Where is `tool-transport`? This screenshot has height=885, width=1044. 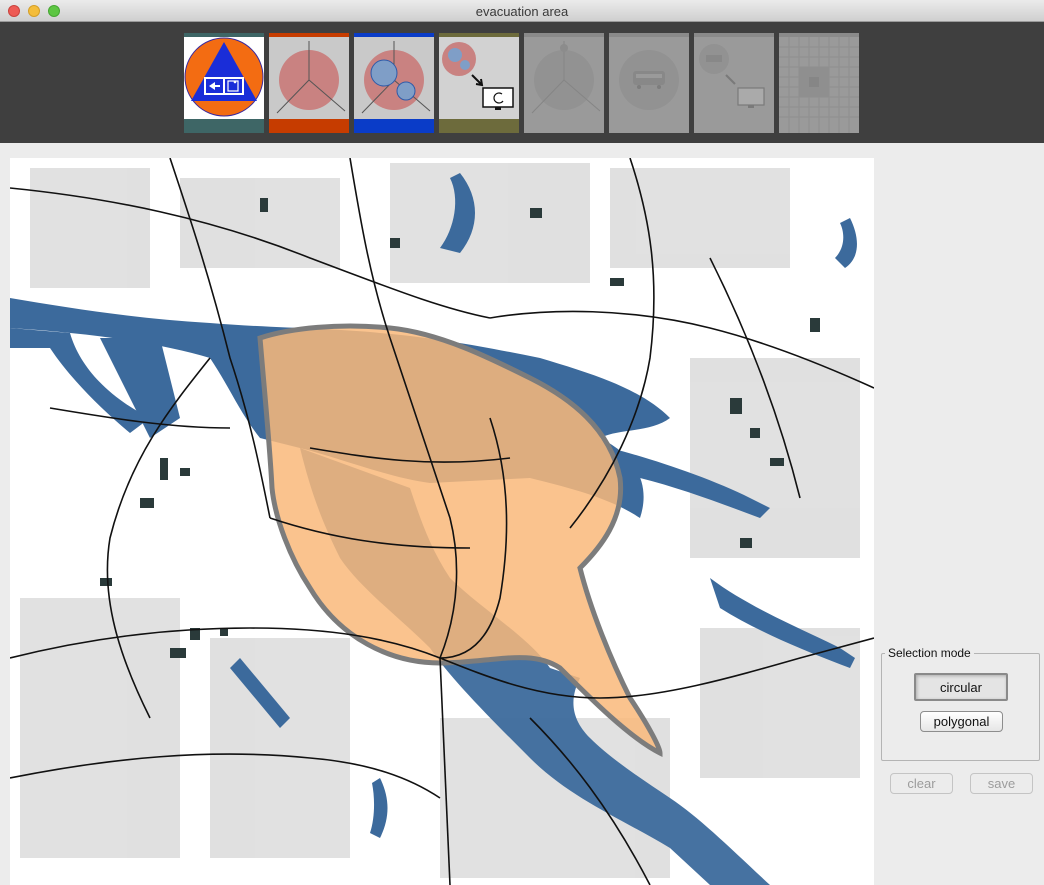 tool-transport is located at coordinates (649, 83).